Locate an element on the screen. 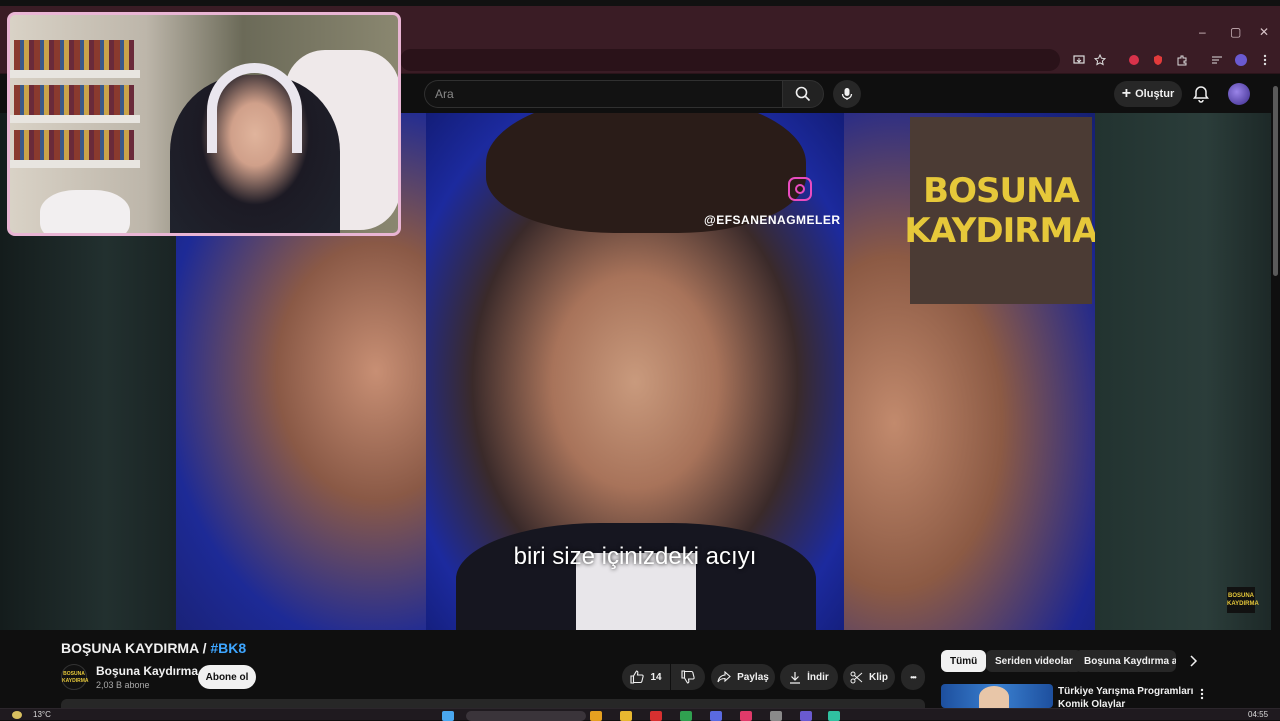  share-button: Paylaş is located at coordinates (743, 677).